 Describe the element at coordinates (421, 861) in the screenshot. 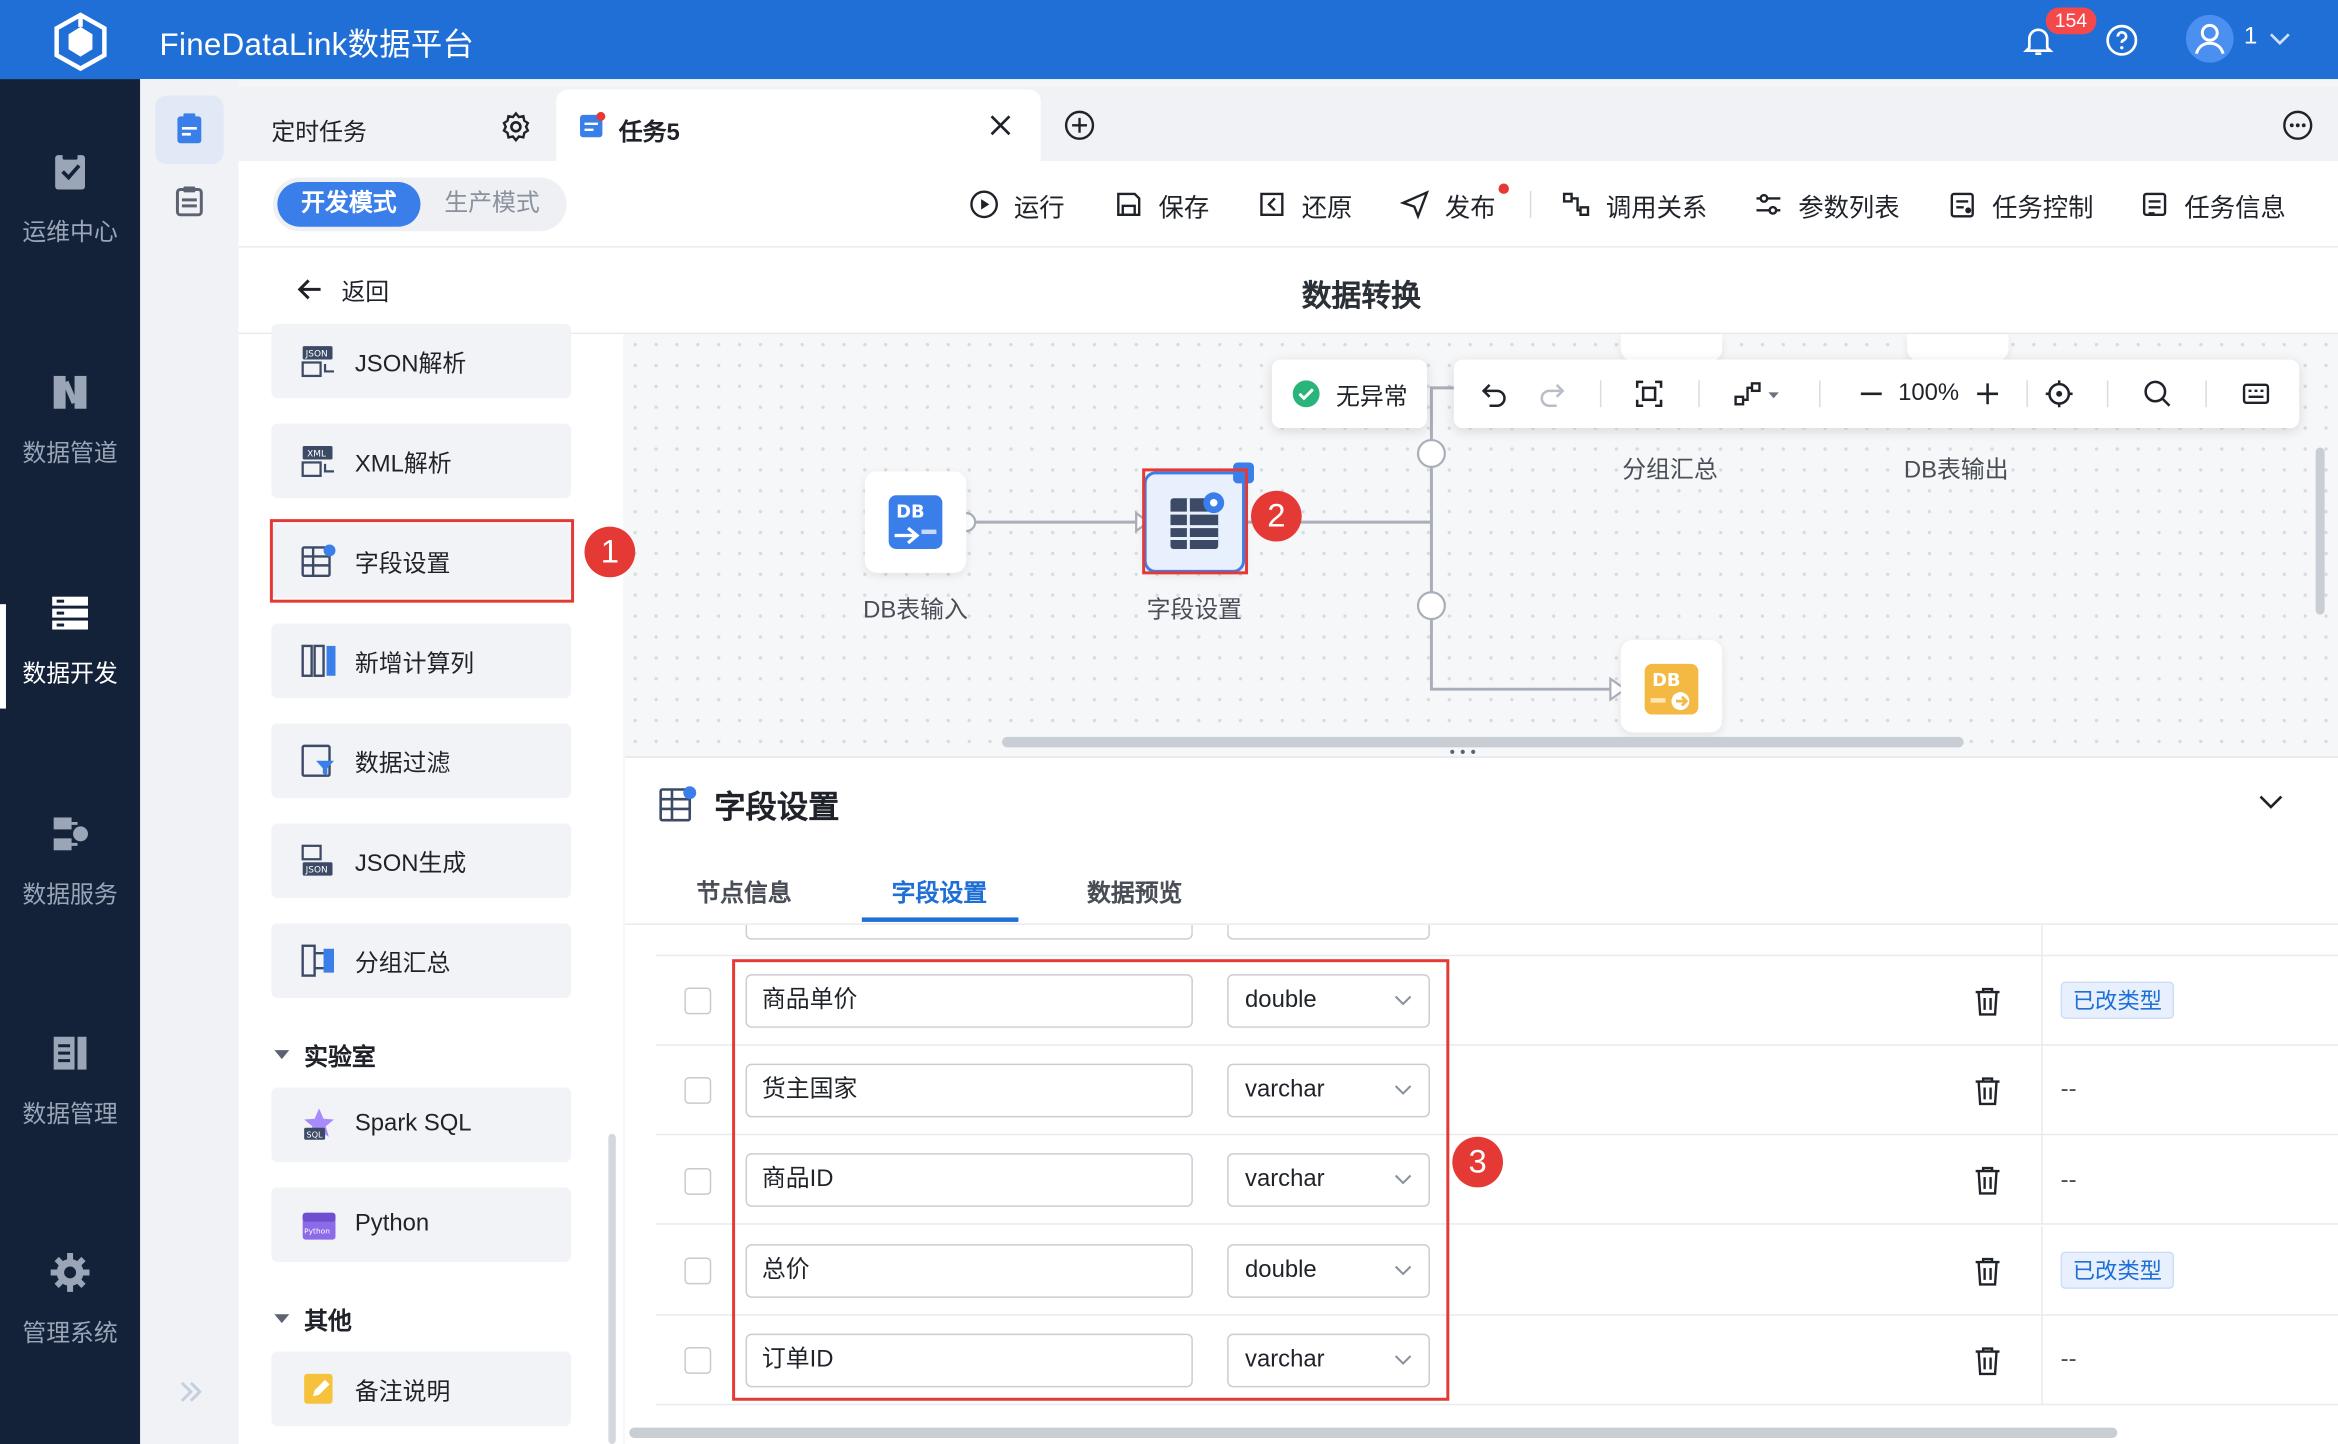

I see `operator-json-generate: JSON JSON生成` at that location.